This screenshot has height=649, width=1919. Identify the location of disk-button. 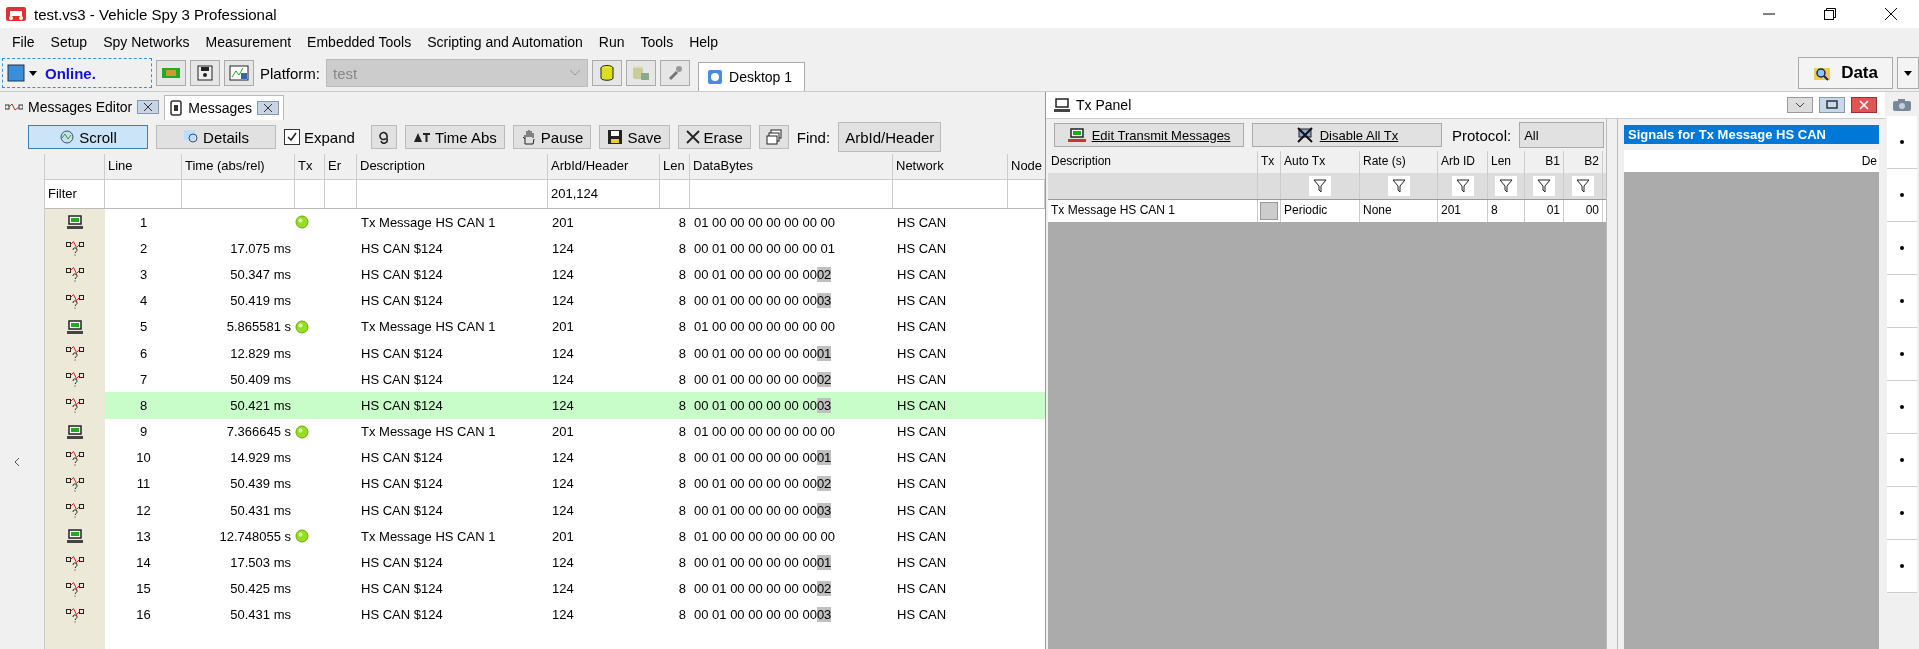
(205, 73).